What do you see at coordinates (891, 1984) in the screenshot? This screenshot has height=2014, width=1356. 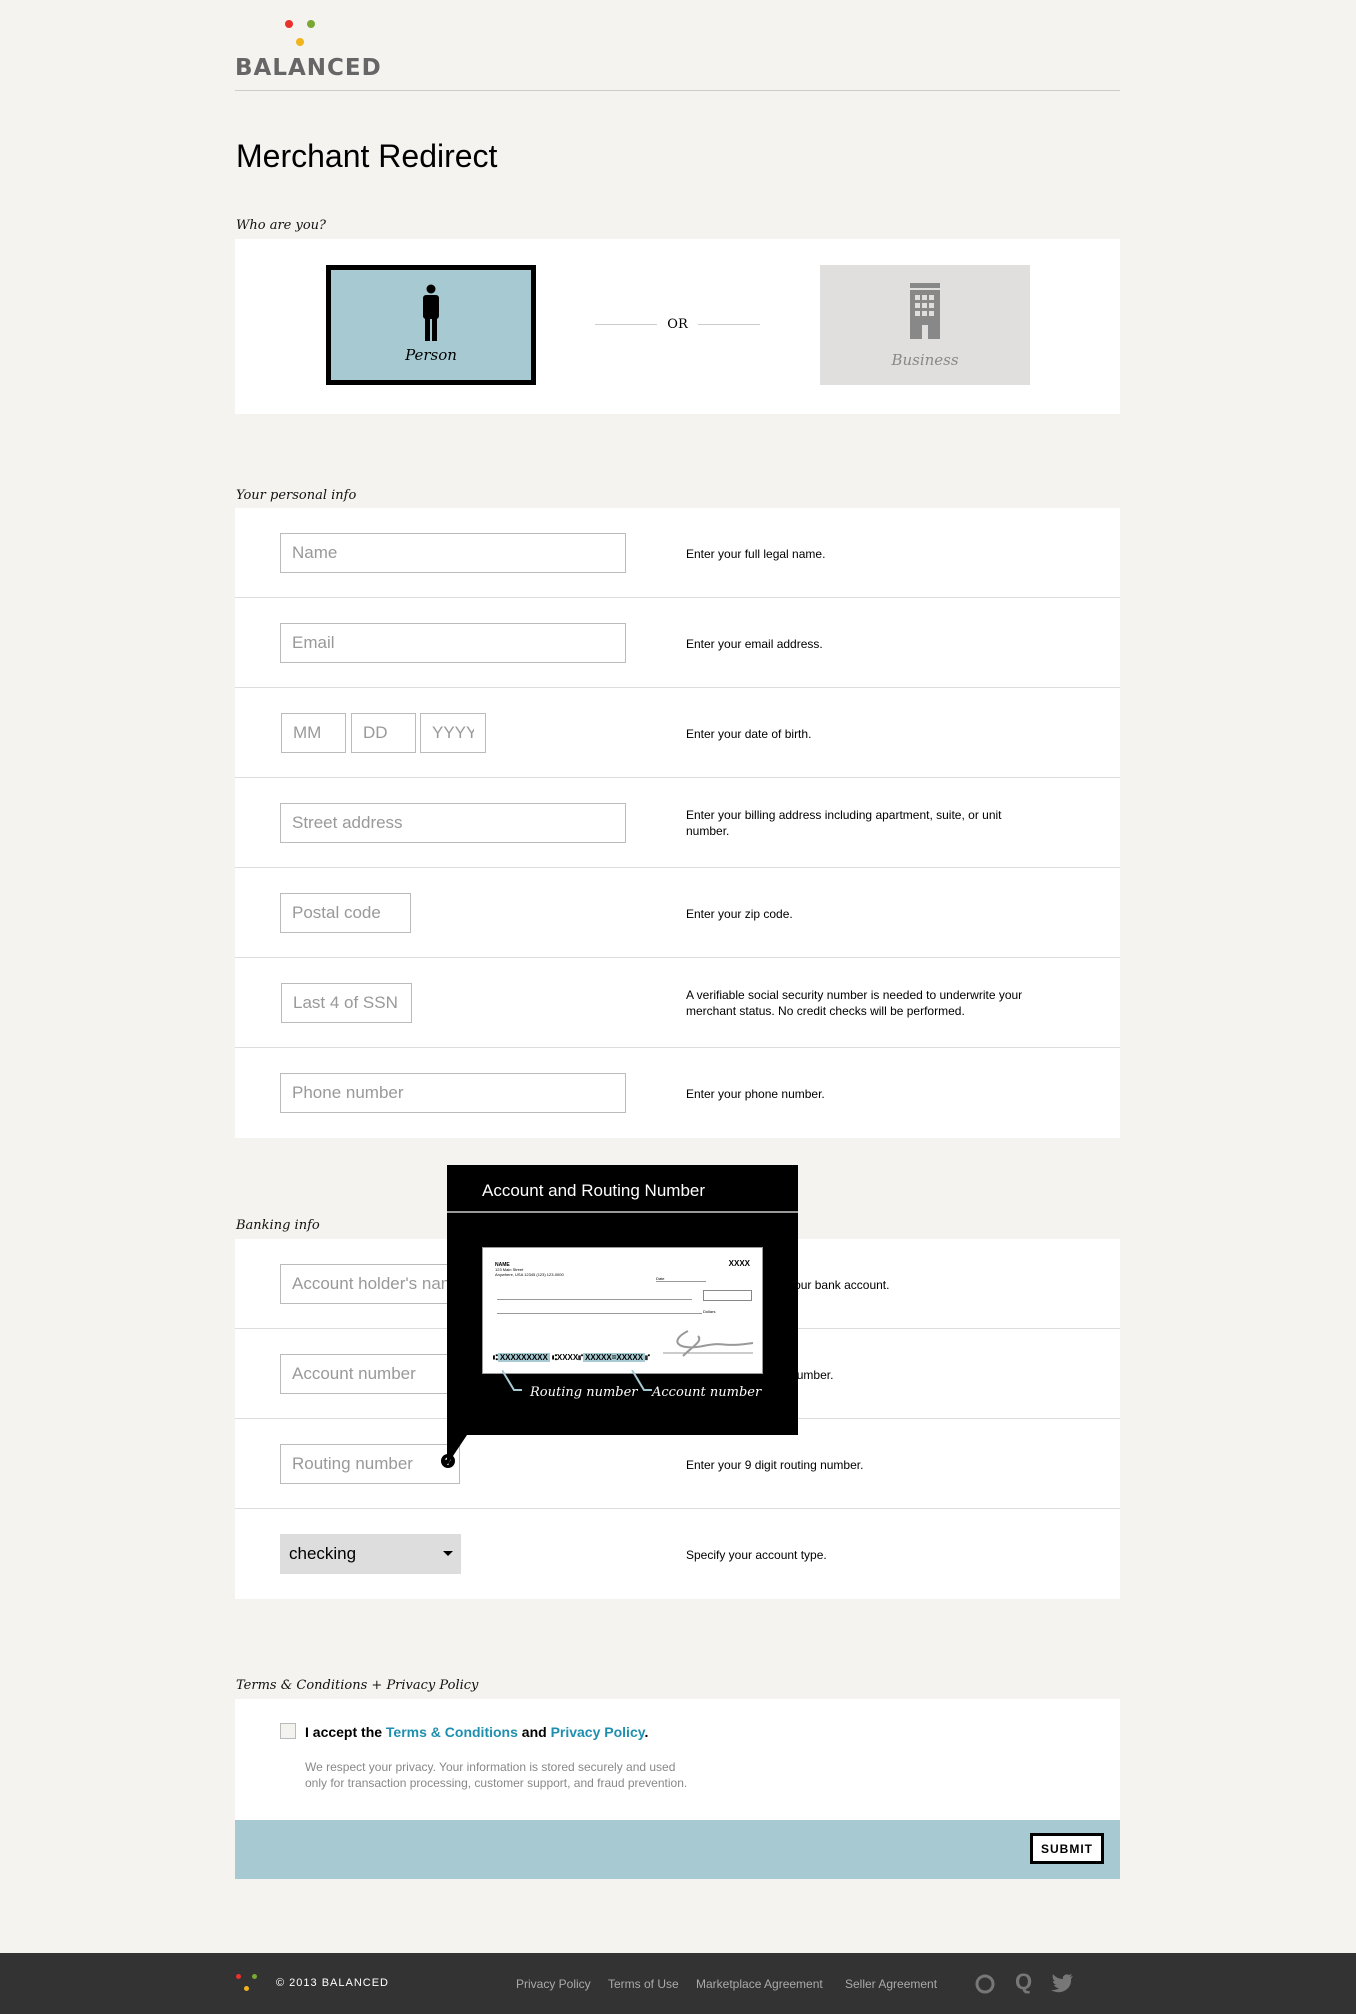 I see `footer-link-seller: Seller Agreement` at bounding box center [891, 1984].